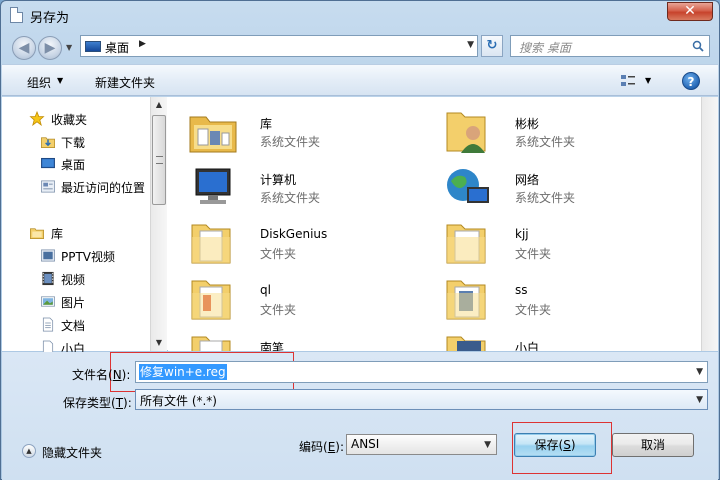  I want to click on label-text: 文件名(, so click(92, 375).